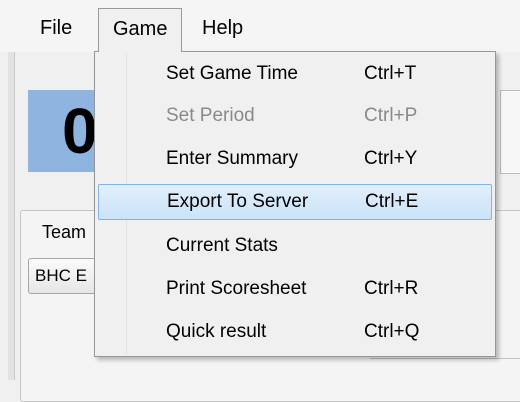 The width and height of the screenshot is (520, 402). What do you see at coordinates (391, 158) in the screenshot?
I see `menu-item-shortcut: Ctrl+Y` at bounding box center [391, 158].